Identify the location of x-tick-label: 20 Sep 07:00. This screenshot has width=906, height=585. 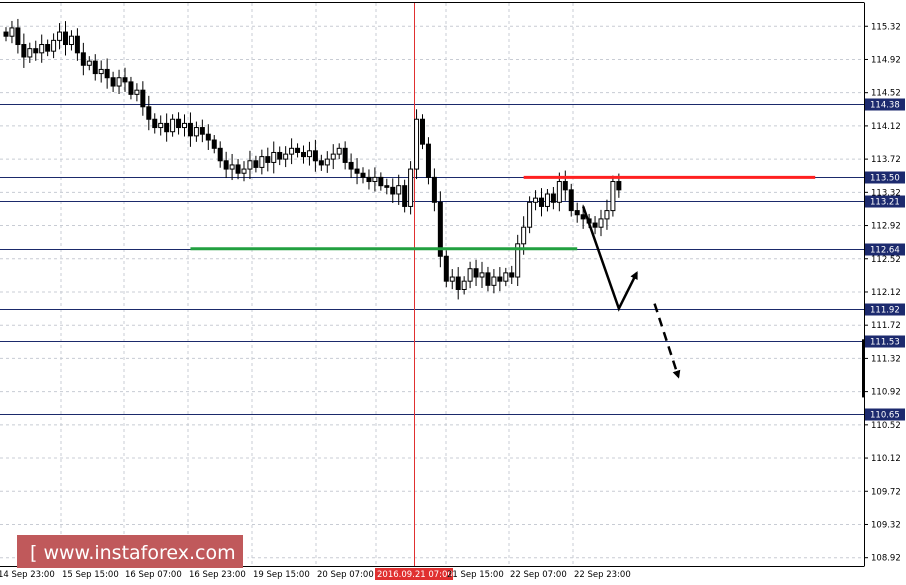
(345, 575).